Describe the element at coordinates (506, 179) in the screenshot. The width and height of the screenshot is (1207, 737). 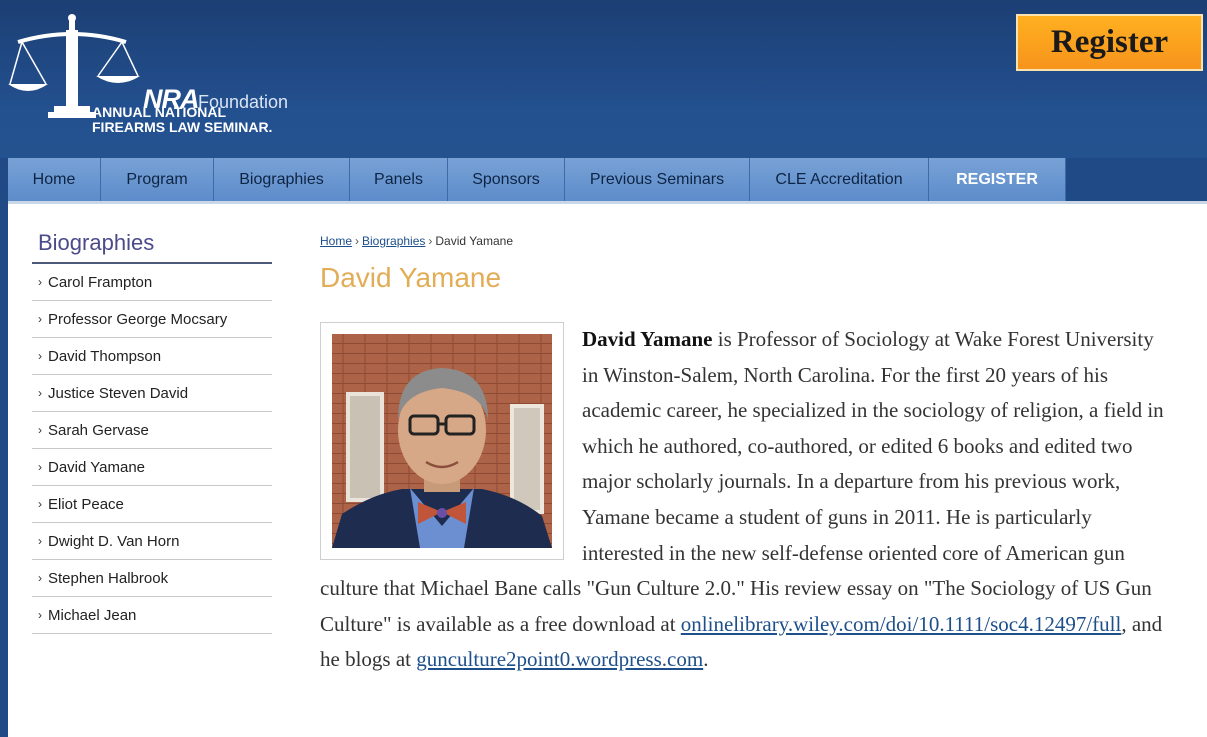
I see `nav-sponsors: Sponsors` at that location.